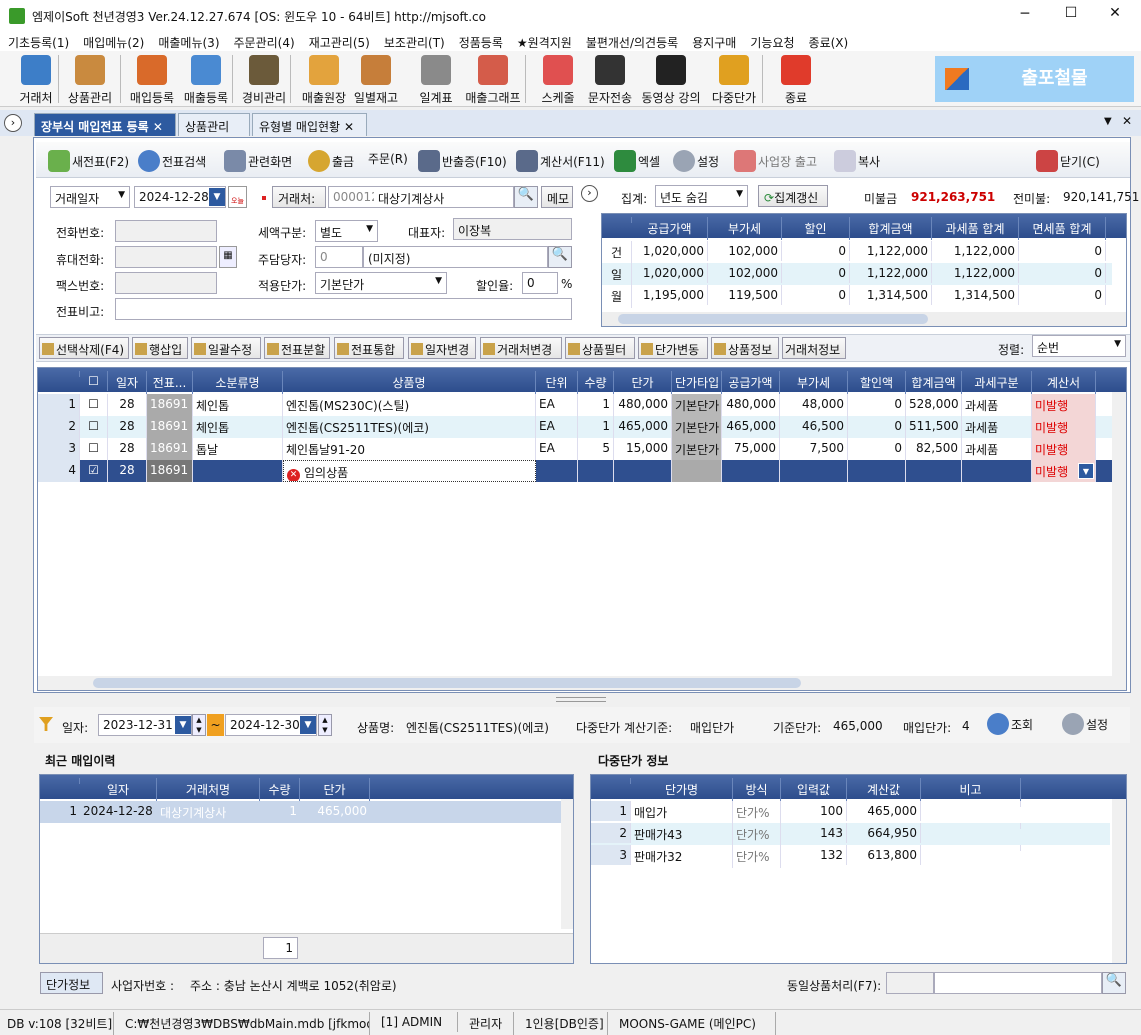 The image size is (1141, 1035). Describe the element at coordinates (850, 856) in the screenshot. I see `multiprice-row: 3 판매가32 단가% 132 613,800` at that location.